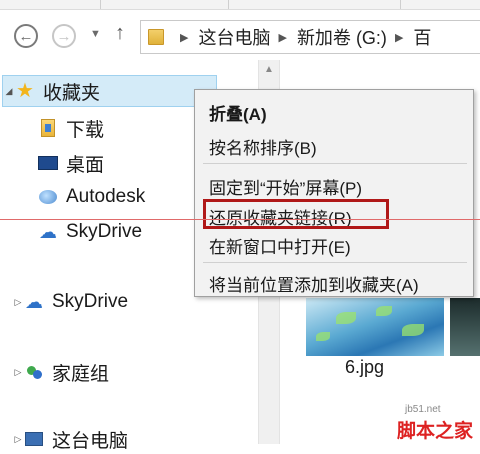 This screenshot has height=454, width=480. Describe the element at coordinates (240, 5) in the screenshot. I see `window-top-strip` at that location.